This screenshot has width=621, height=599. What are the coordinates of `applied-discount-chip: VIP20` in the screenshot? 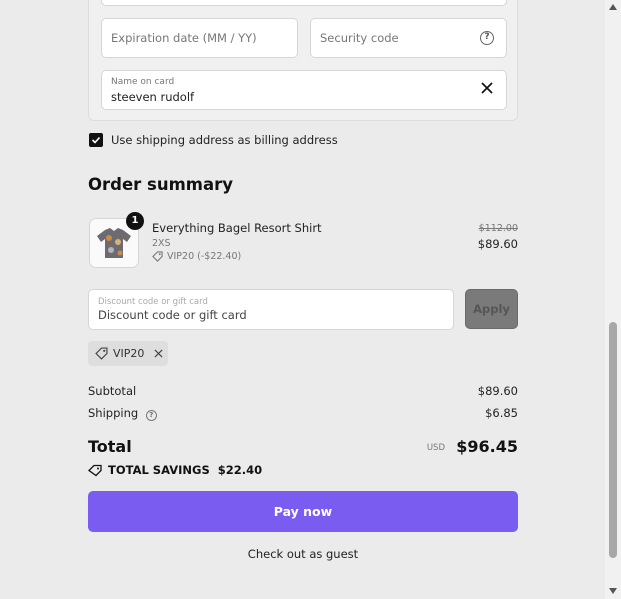 It's located at (128, 353).